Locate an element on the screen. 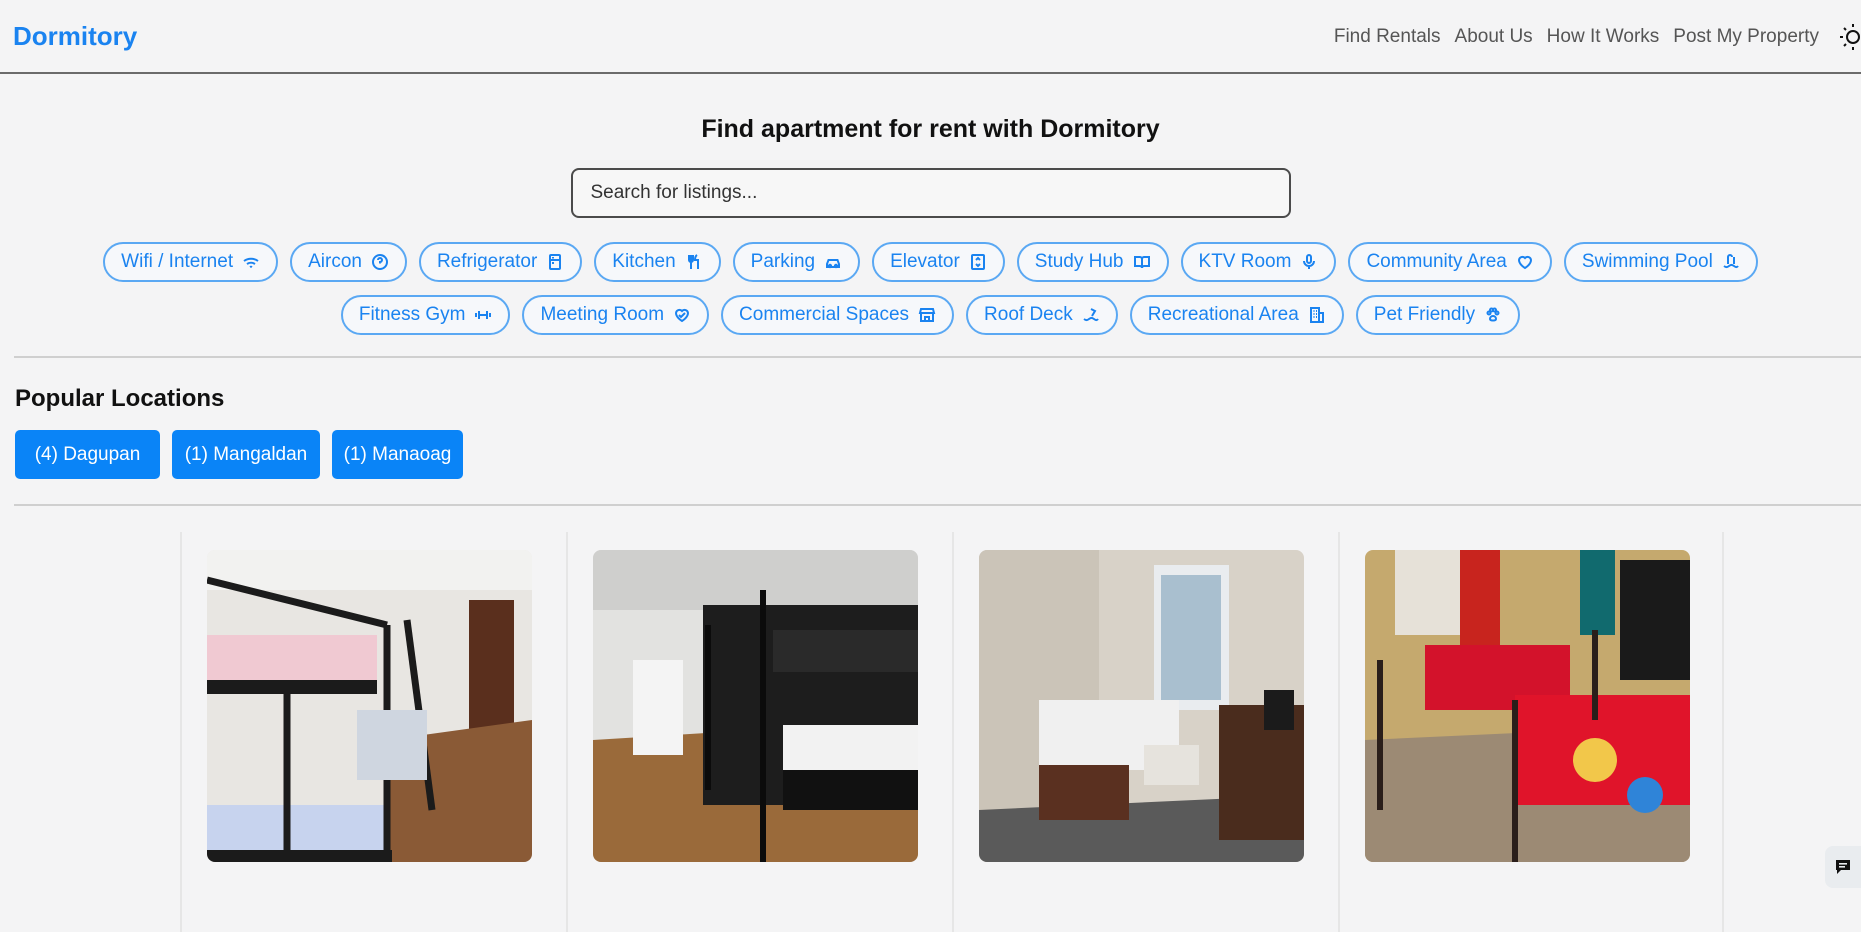 The width and height of the screenshot is (1861, 932). amenity-chip-label: Roof Deck is located at coordinates (1028, 314).